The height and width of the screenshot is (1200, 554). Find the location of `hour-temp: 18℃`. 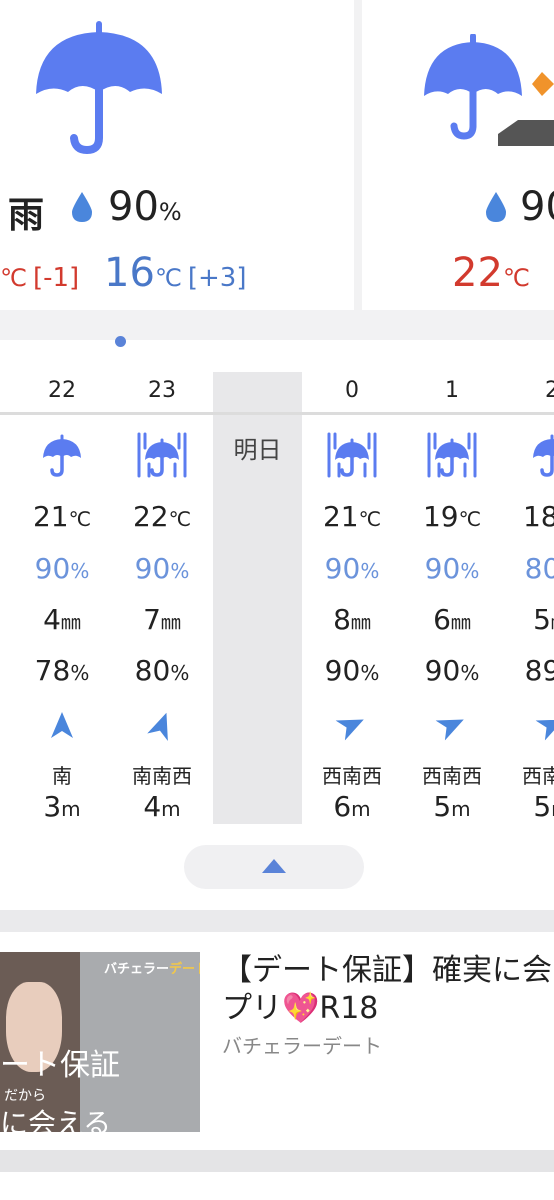

hour-temp: 18℃ is located at coordinates (538, 516).